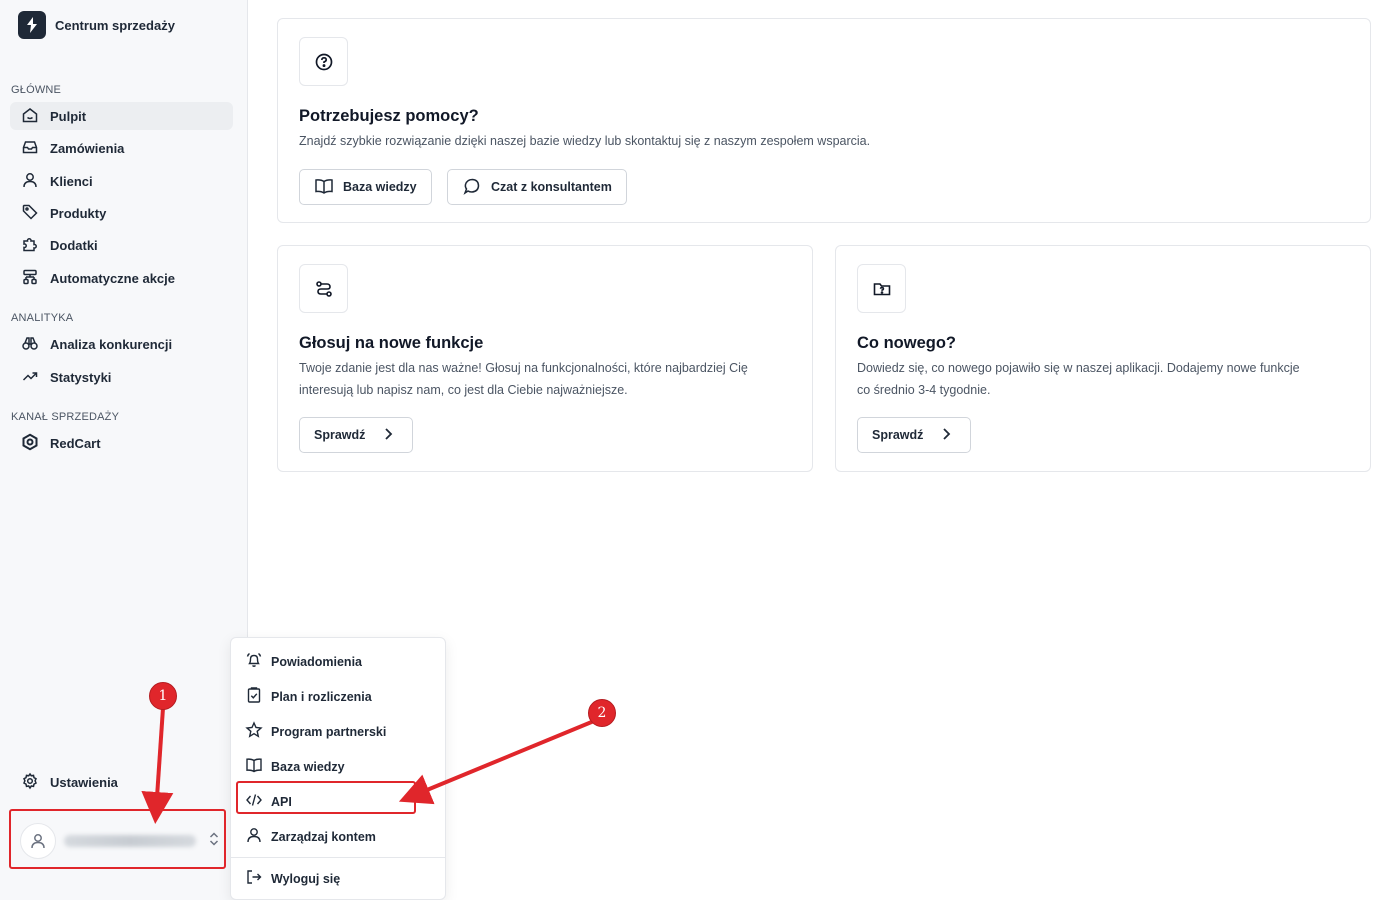 This screenshot has width=1384, height=900. What do you see at coordinates (163, 696) in the screenshot?
I see `annotation-badge-1: 1` at bounding box center [163, 696].